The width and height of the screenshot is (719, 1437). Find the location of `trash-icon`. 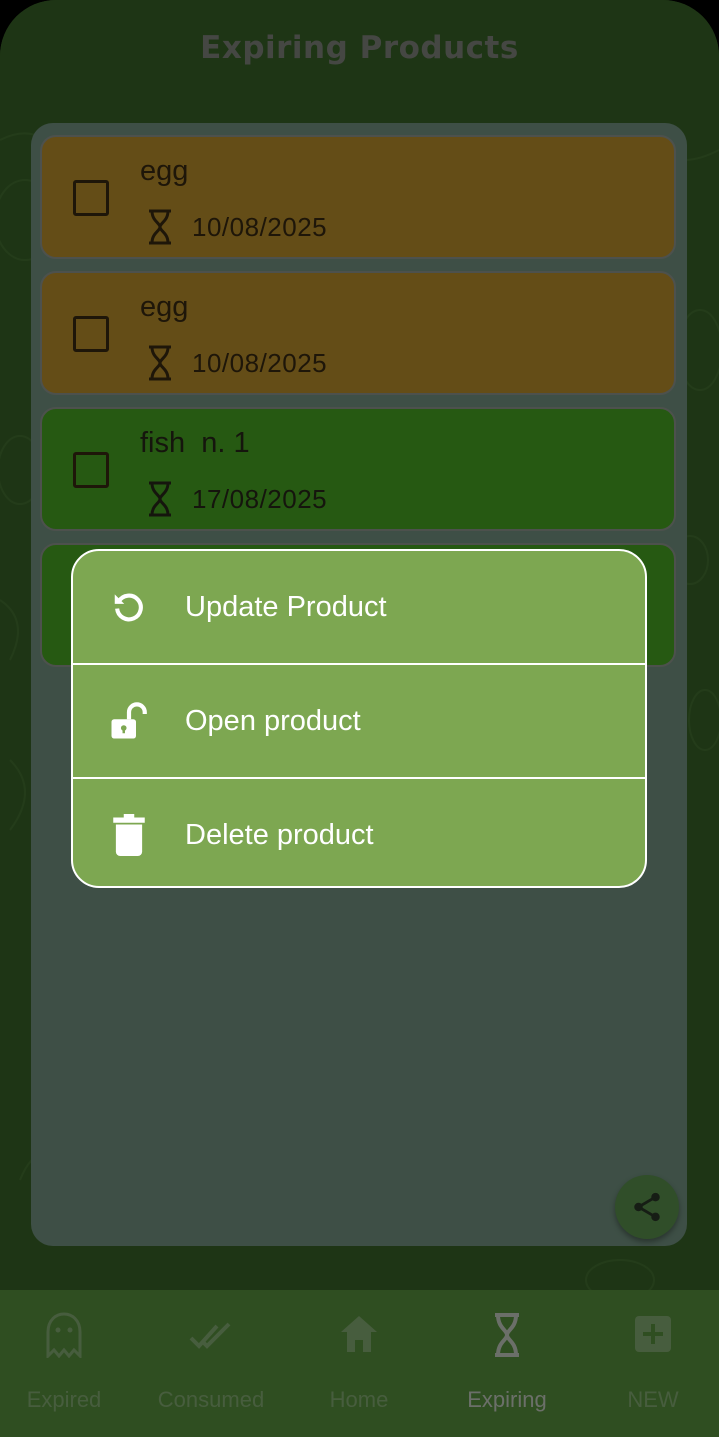

trash-icon is located at coordinates (129, 835).